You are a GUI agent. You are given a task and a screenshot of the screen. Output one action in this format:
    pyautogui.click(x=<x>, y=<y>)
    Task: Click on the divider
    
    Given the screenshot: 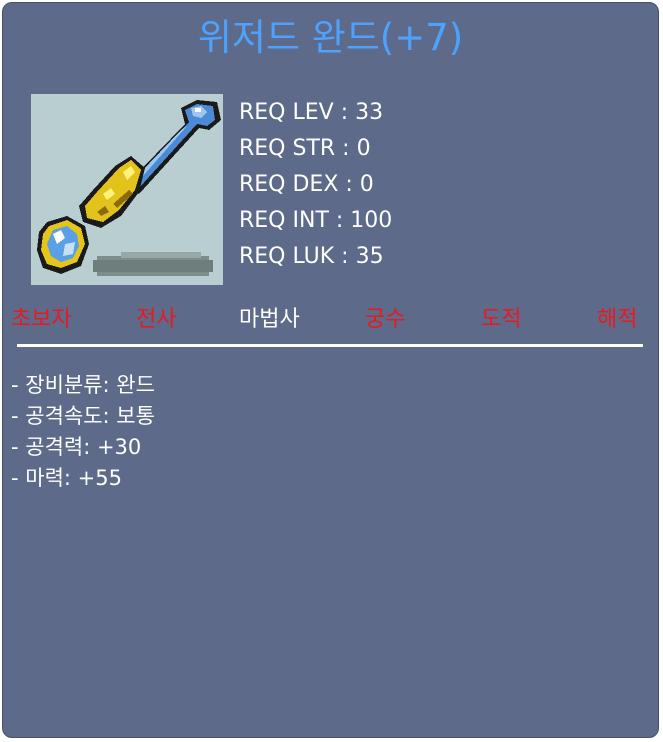 What is the action you would take?
    pyautogui.click(x=330, y=345)
    